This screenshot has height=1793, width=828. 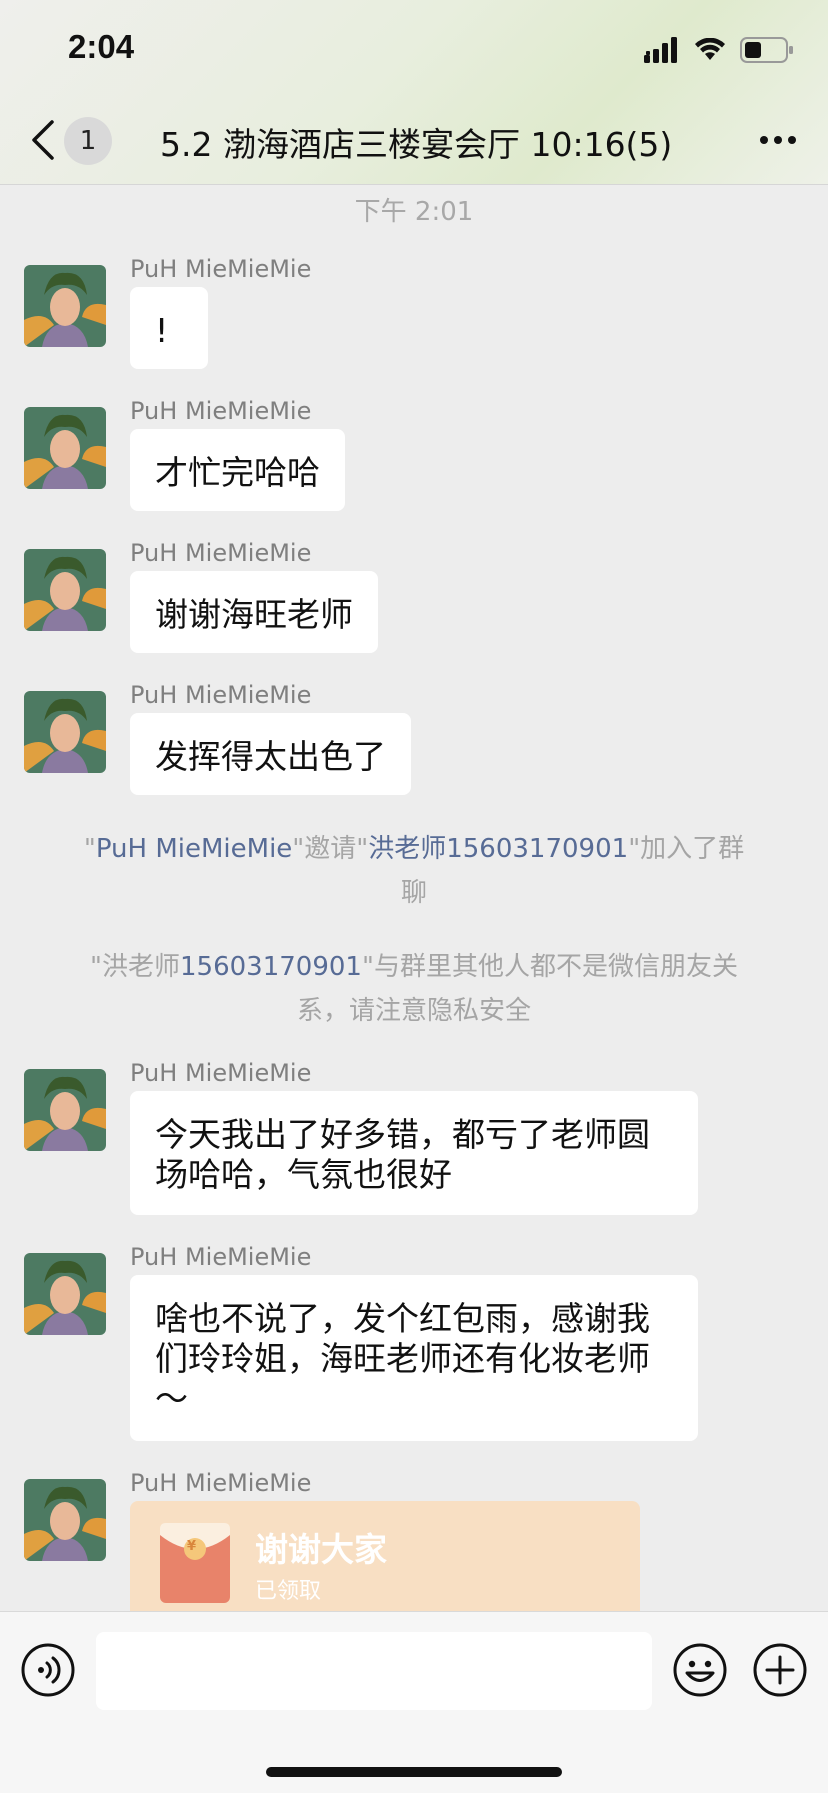 What do you see at coordinates (88, 141) in the screenshot?
I see `unread-badge: 1` at bounding box center [88, 141].